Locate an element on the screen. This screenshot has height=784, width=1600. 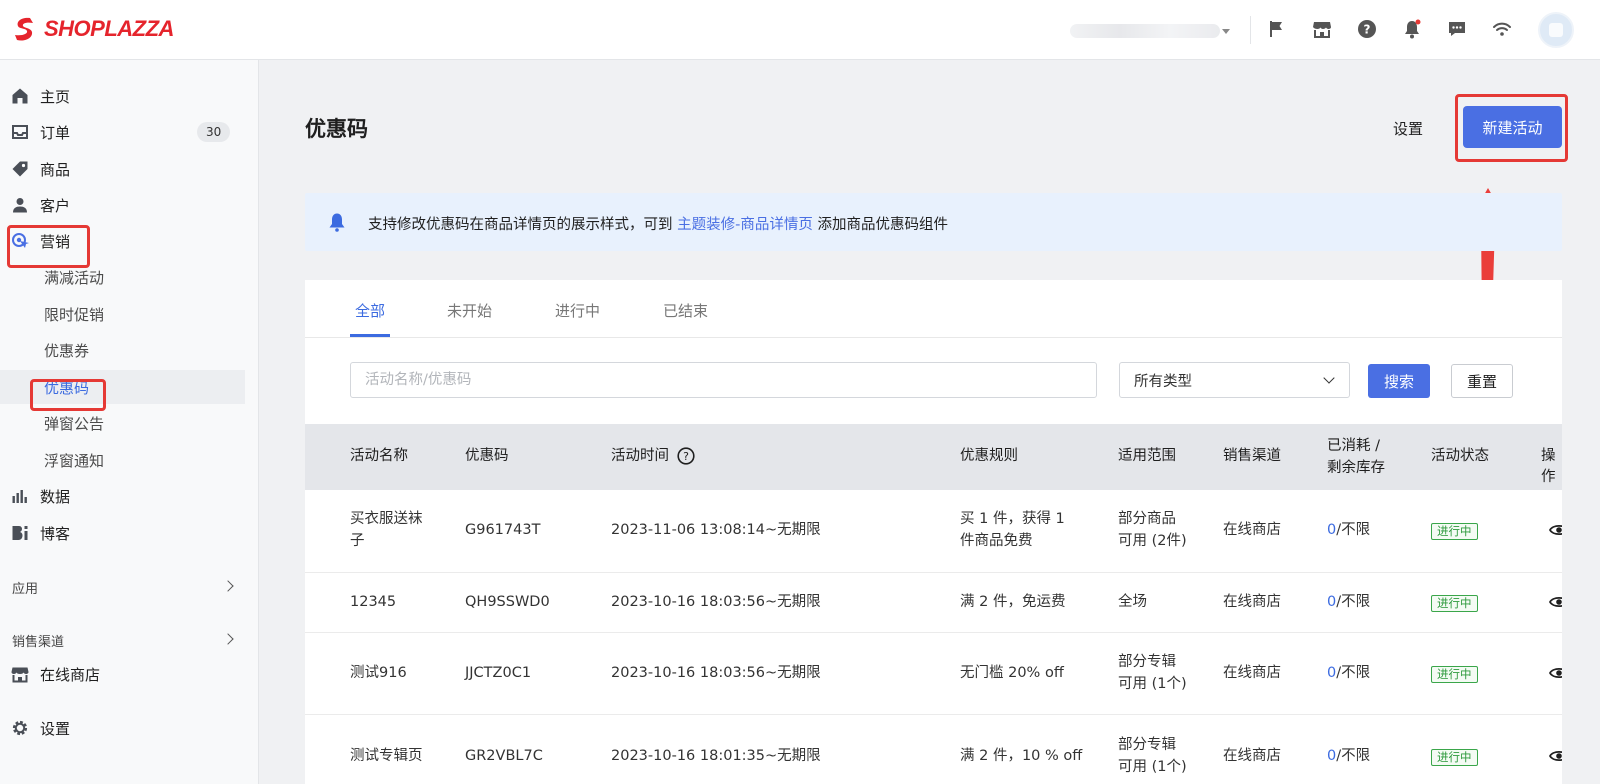
cell-scope: 可用 (2件) is located at coordinates (1152, 541).